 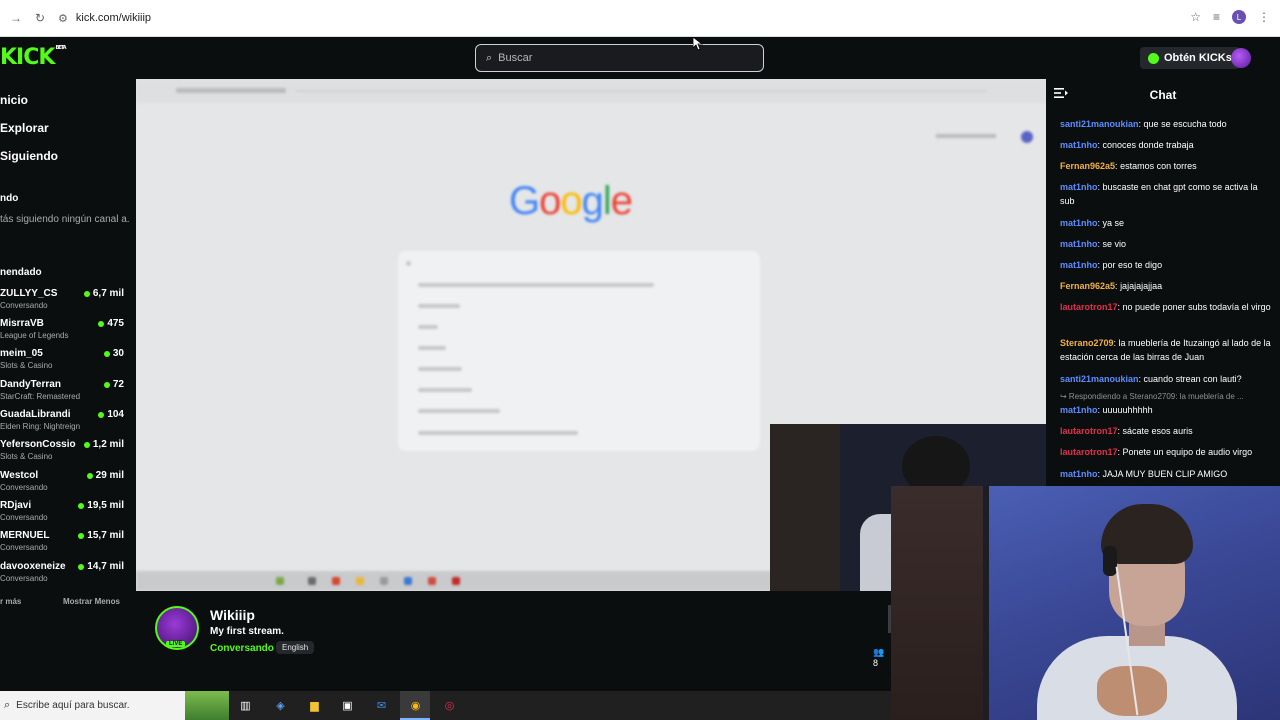 What do you see at coordinates (64, 303) in the screenshot?
I see `recommended-channel: ZULLYY_CS Conversando 6,7 mil` at bounding box center [64, 303].